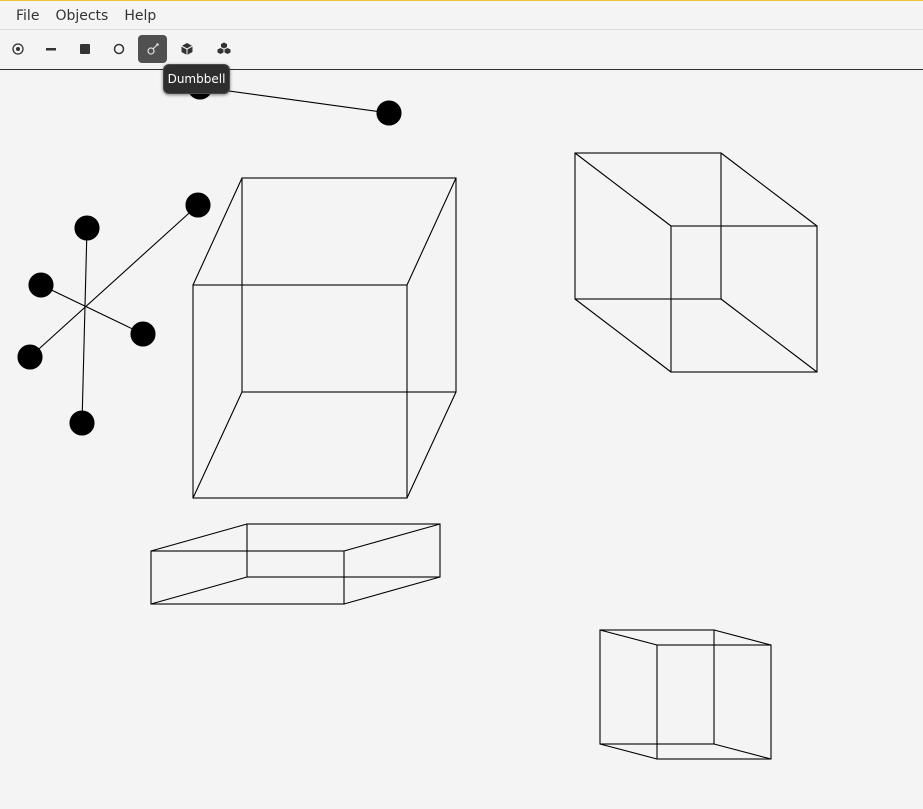 Image resolution: width=923 pixels, height=809 pixels. What do you see at coordinates (685, 694) in the screenshot?
I see `small-cube` at bounding box center [685, 694].